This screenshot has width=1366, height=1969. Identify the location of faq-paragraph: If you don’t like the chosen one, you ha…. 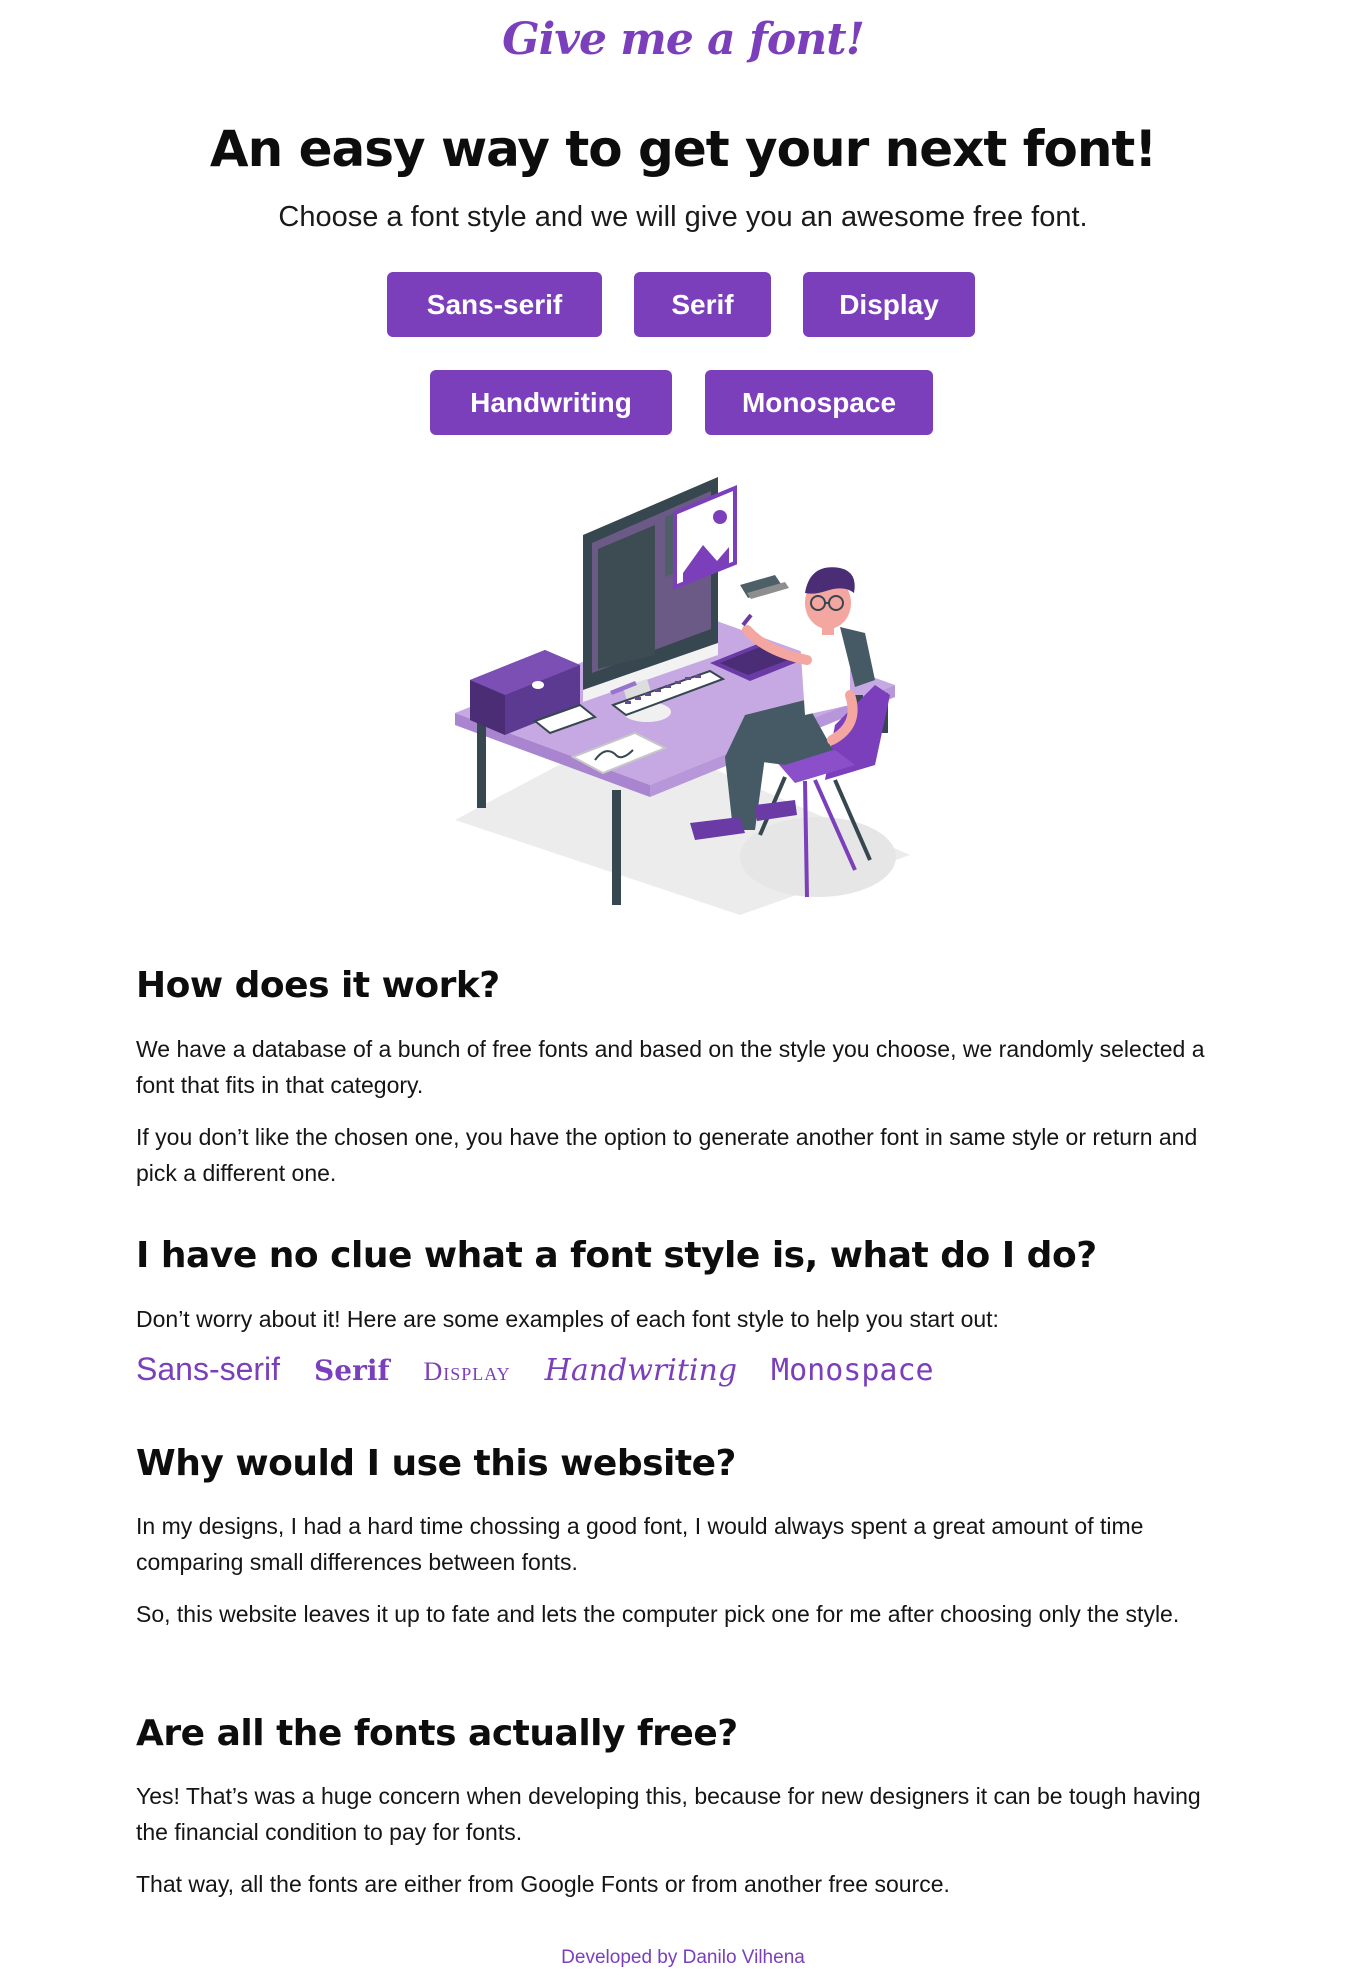
(667, 1155).